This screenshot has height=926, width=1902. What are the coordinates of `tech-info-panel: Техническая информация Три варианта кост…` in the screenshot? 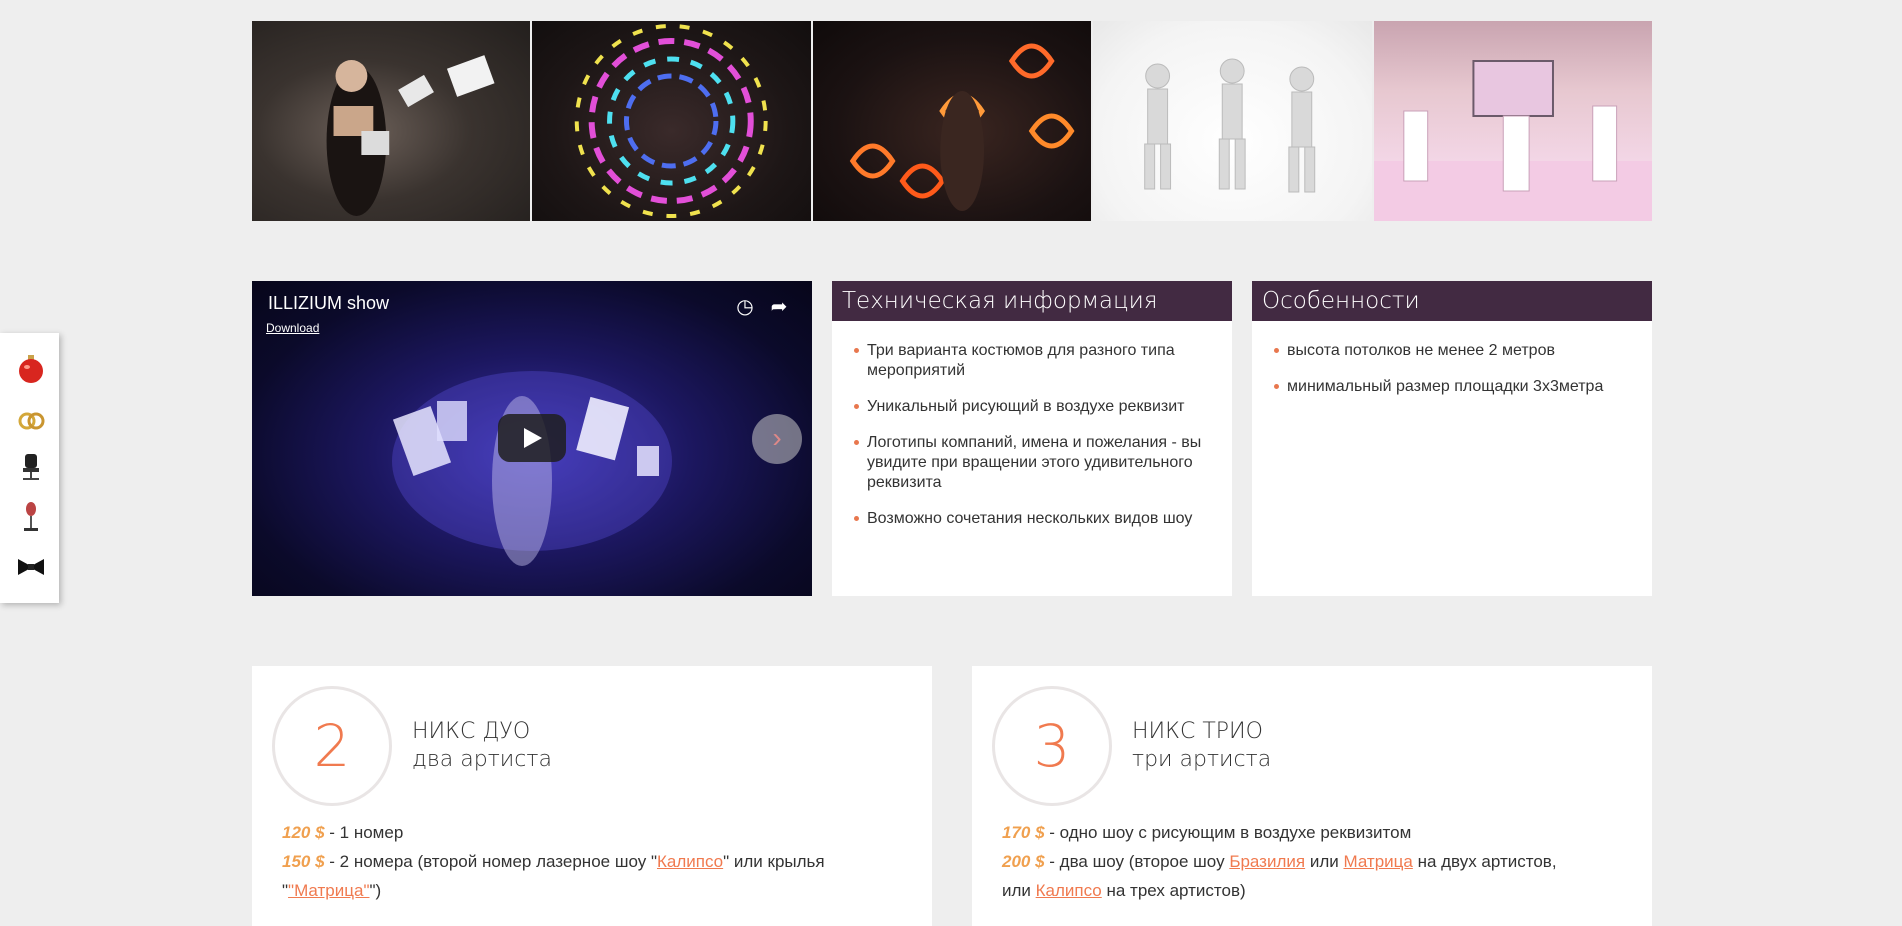 It's located at (1032, 438).